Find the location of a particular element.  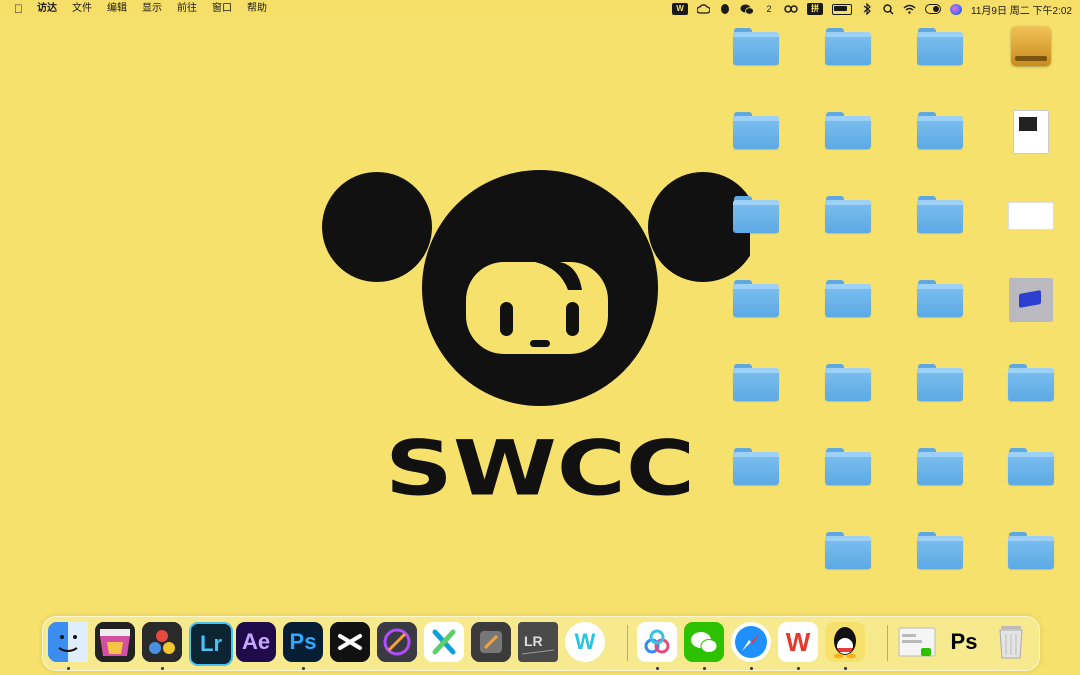

baidu-netdisk-status-icon is located at coordinates (791, 9).